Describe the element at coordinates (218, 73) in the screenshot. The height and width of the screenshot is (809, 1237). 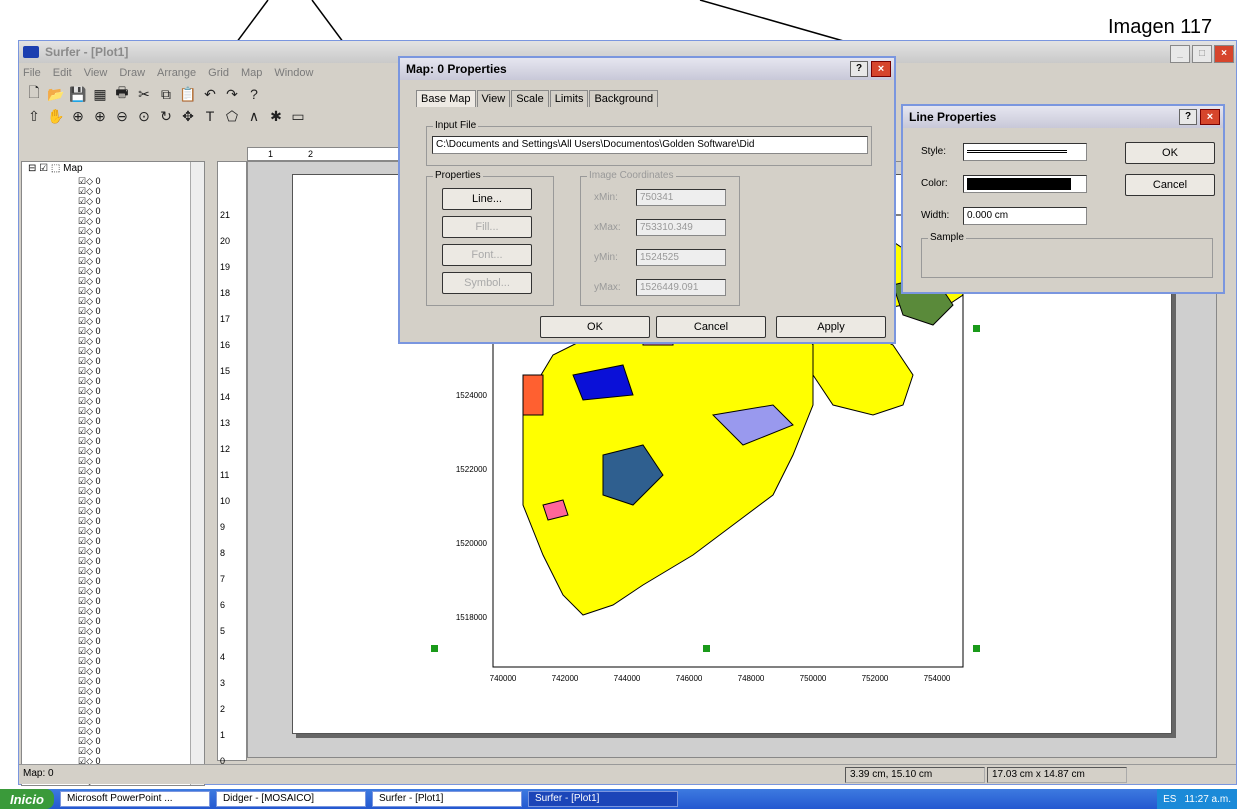
I see `menu-grid: Grid` at that location.